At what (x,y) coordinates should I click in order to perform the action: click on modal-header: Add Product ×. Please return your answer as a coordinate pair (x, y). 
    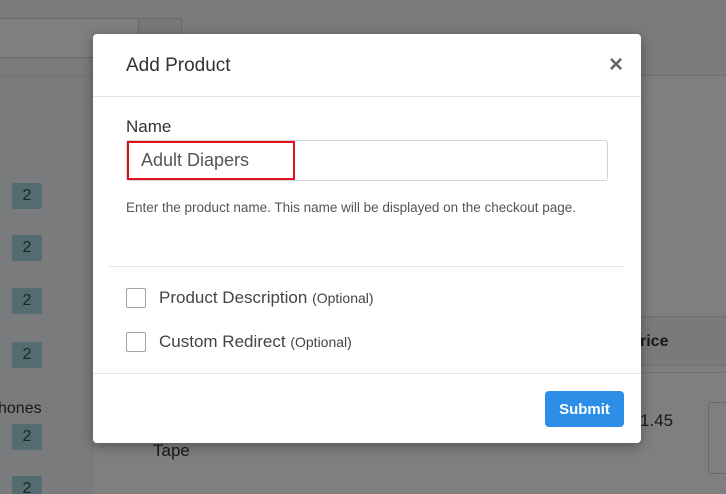
    Looking at the image, I should click on (367, 65).